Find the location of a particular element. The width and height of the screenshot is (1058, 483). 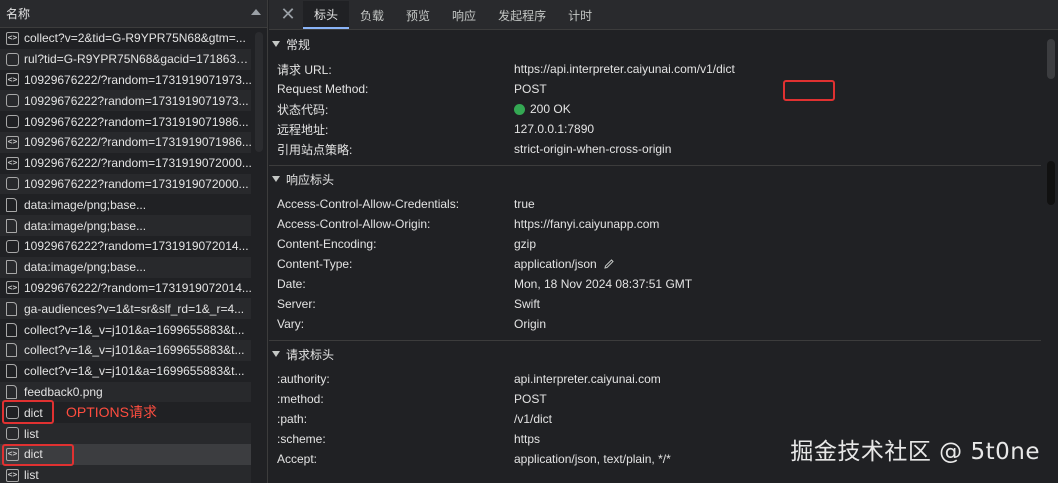

header-value: /v1/dict is located at coordinates (533, 419).